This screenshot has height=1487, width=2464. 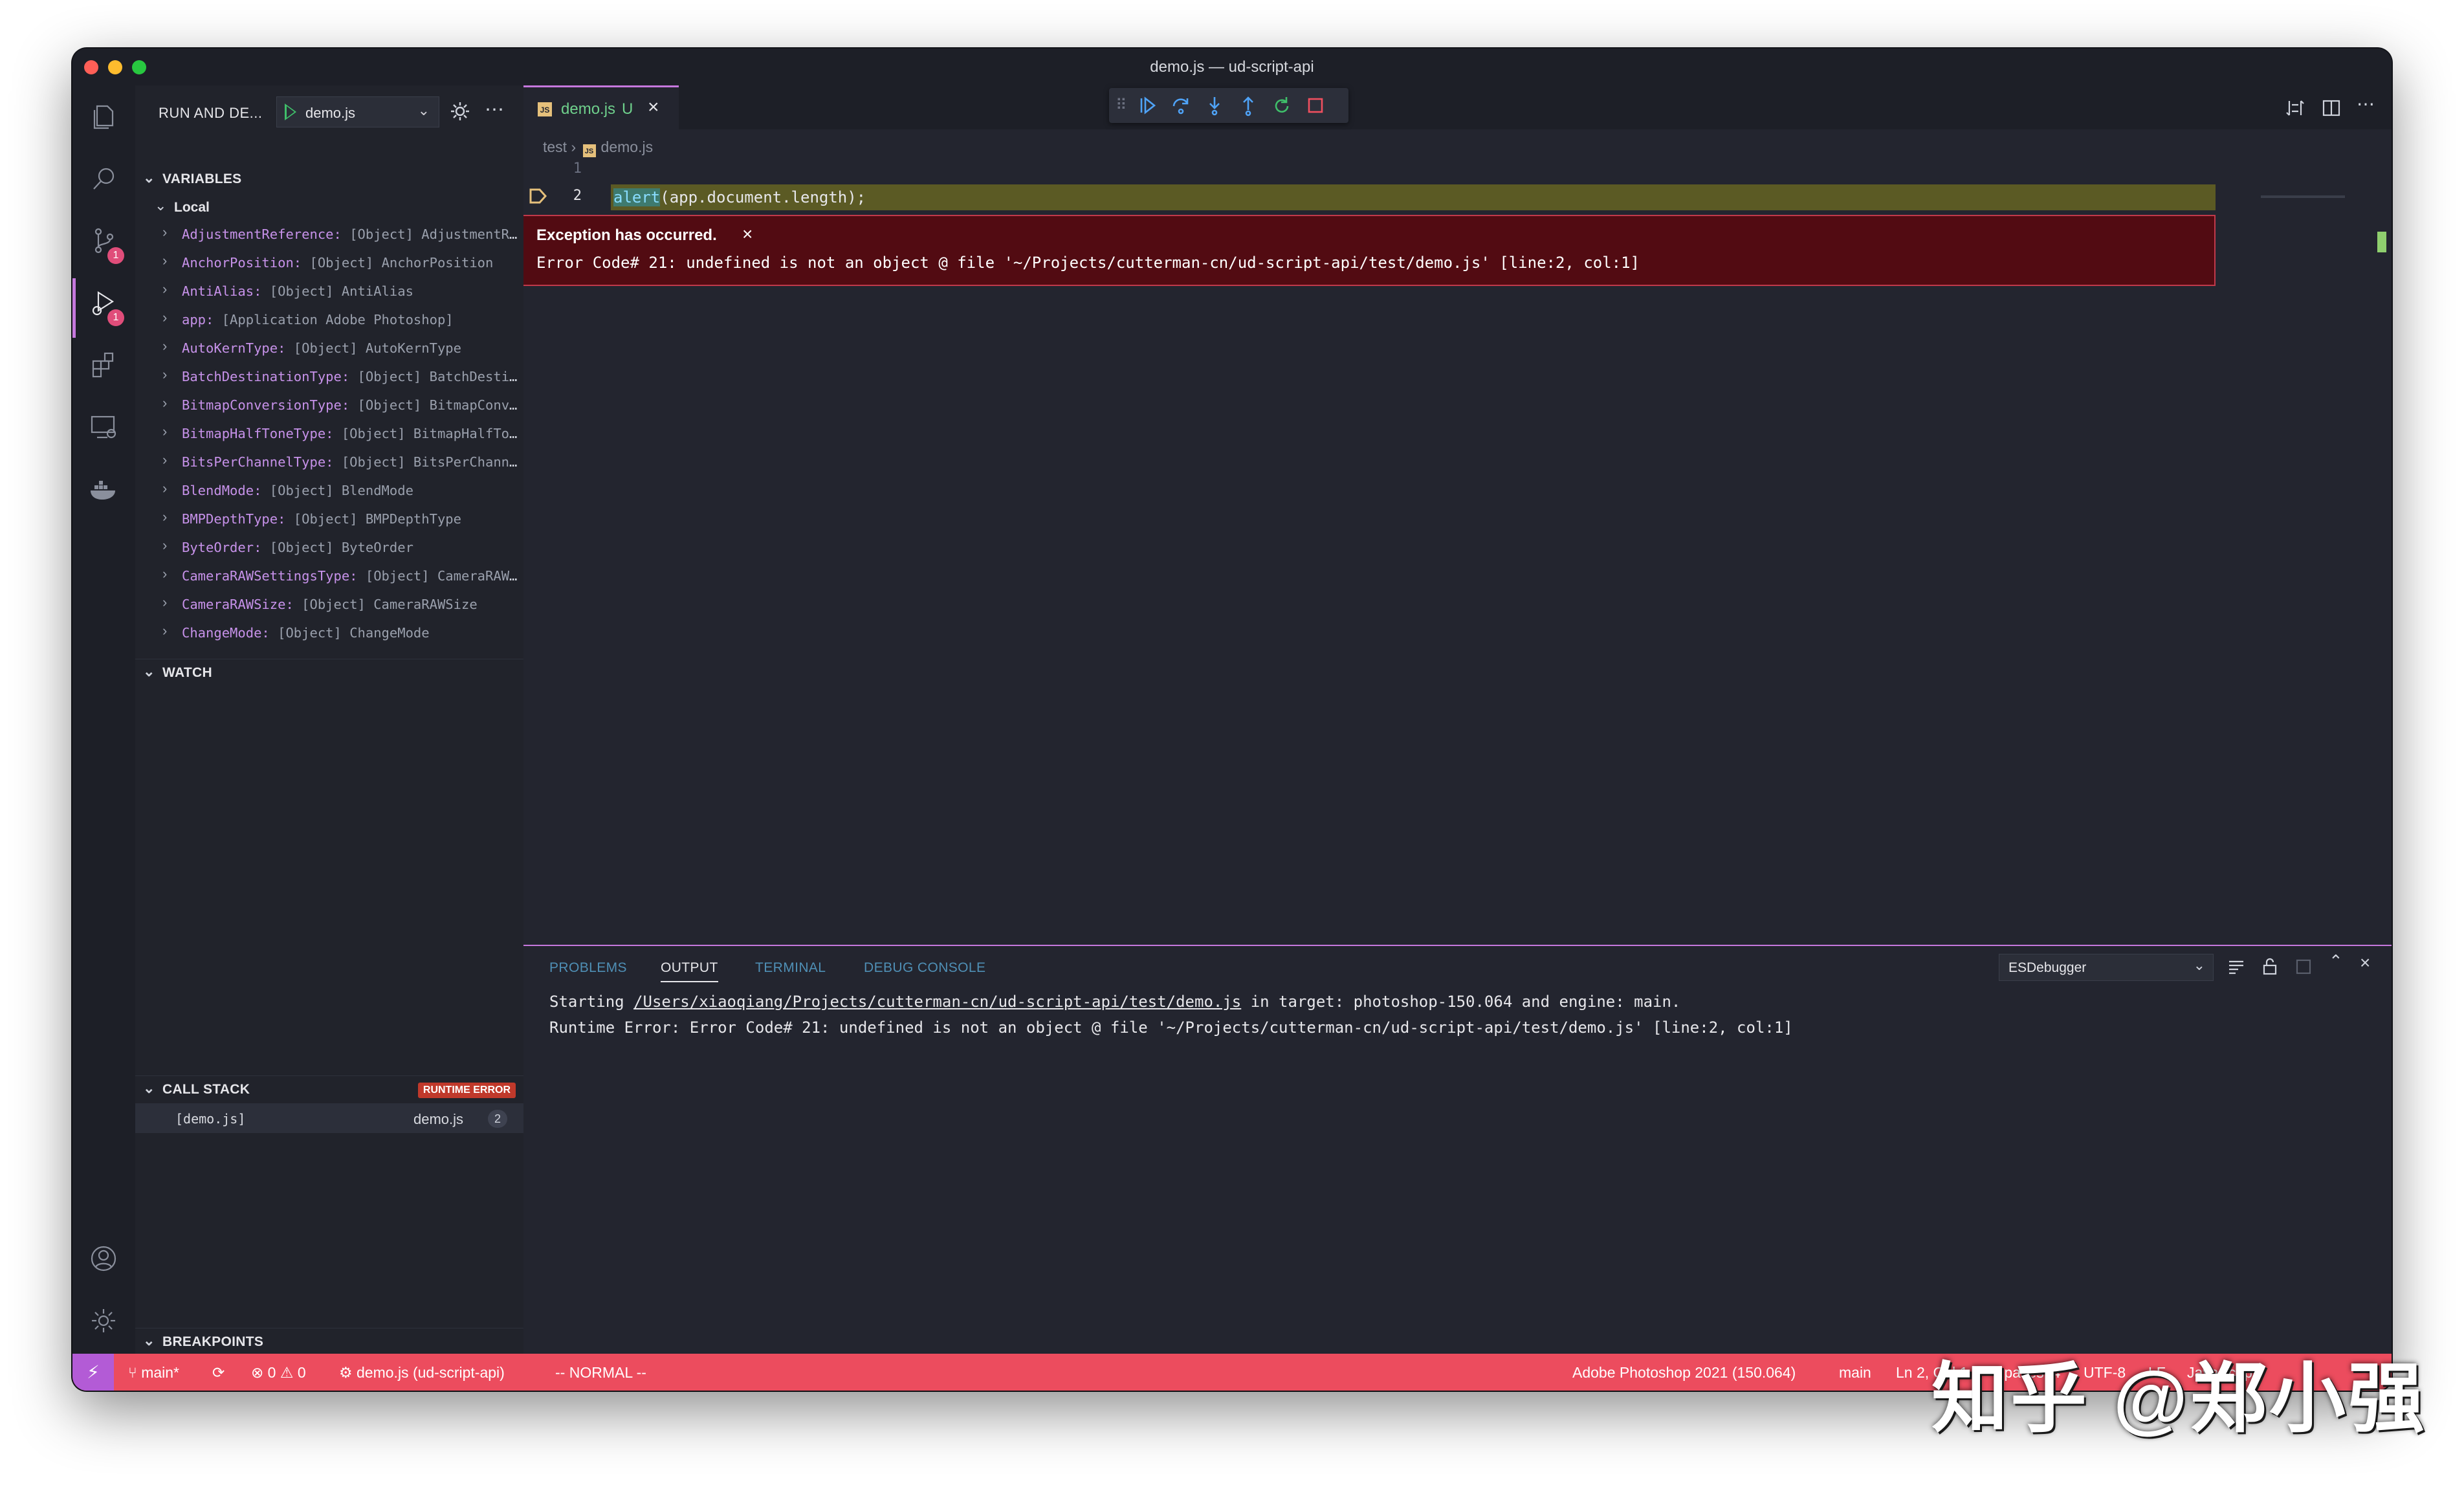 I want to click on problems-indicator: ⊗ 0 ⚠ 0, so click(x=278, y=1373).